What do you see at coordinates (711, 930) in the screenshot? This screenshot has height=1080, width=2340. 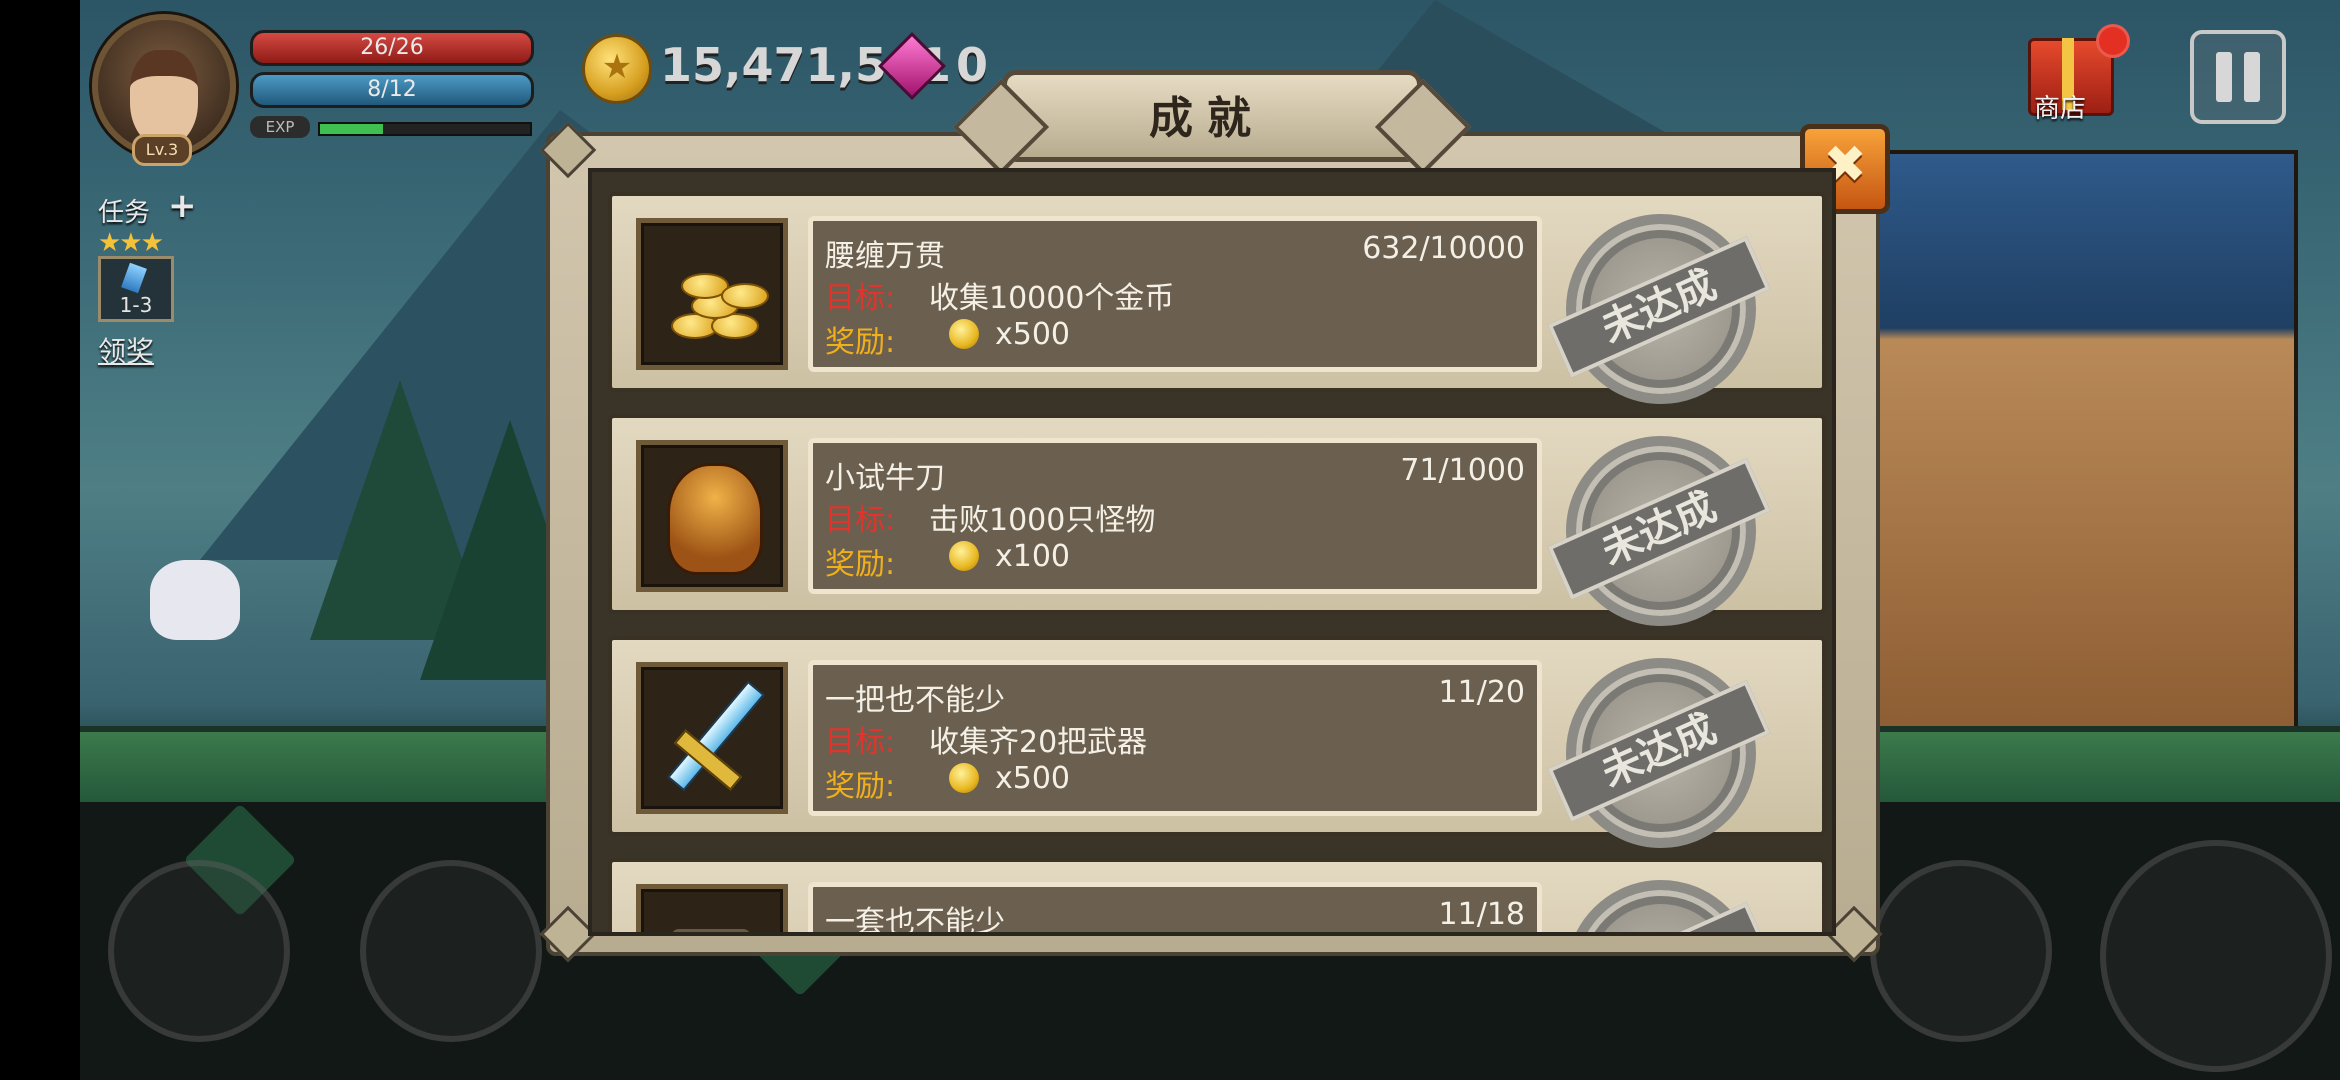 I see `armor-art` at bounding box center [711, 930].